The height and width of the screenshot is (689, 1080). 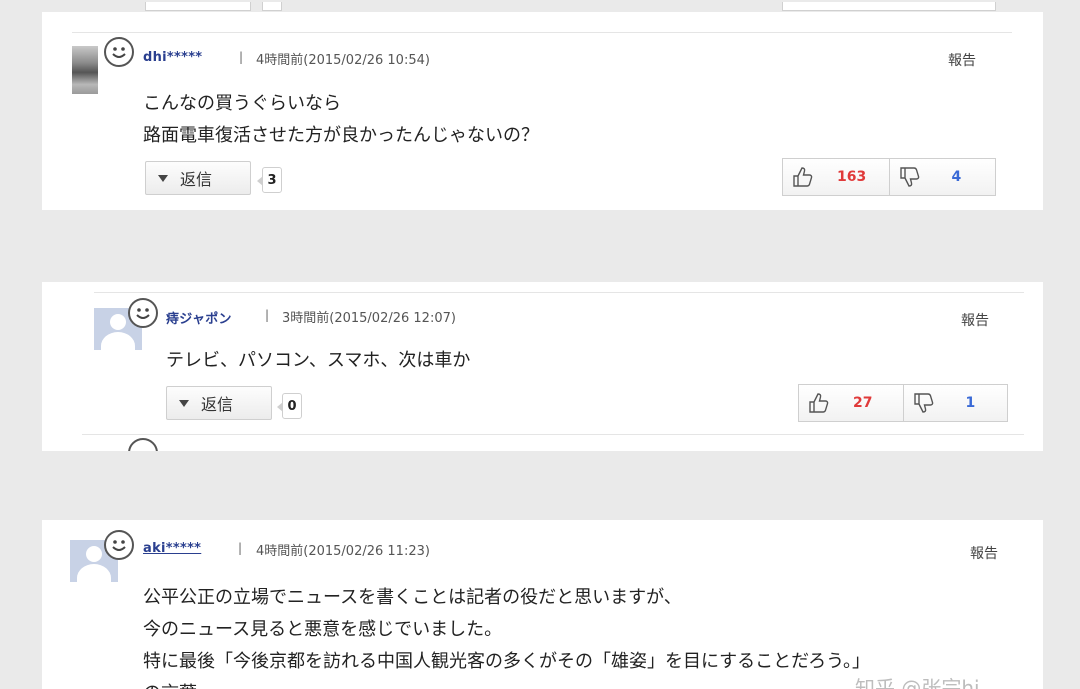 What do you see at coordinates (341, 135) in the screenshot?
I see `comment-line: 路面電車復活させた方が良かったんじゃないの？` at bounding box center [341, 135].